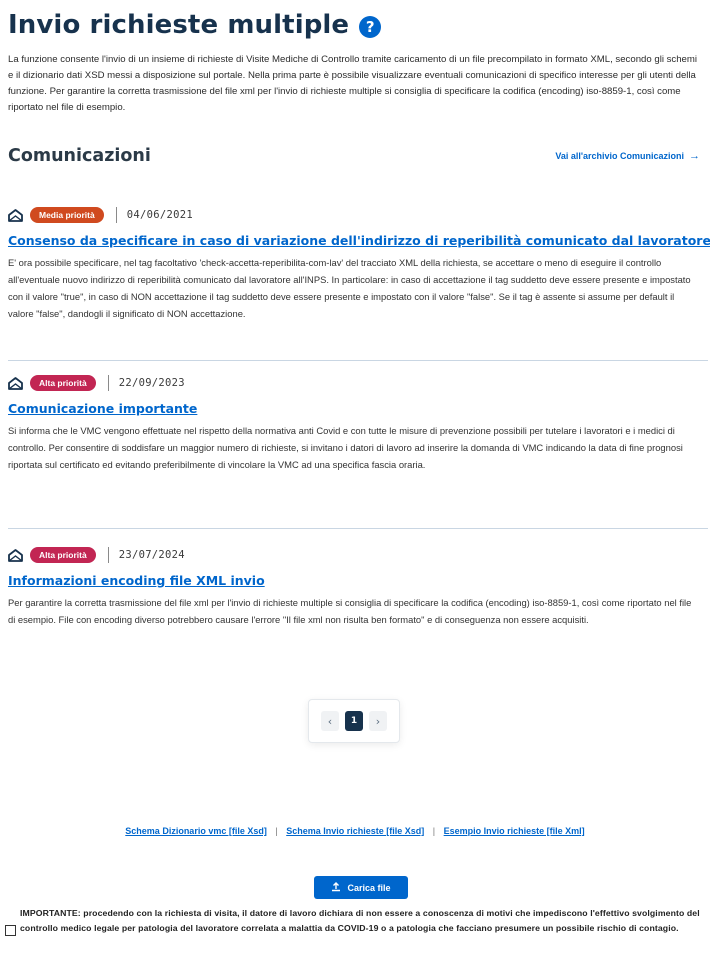 This screenshot has width=710, height=957. I want to click on upload-button-label: Carica file, so click(369, 887).